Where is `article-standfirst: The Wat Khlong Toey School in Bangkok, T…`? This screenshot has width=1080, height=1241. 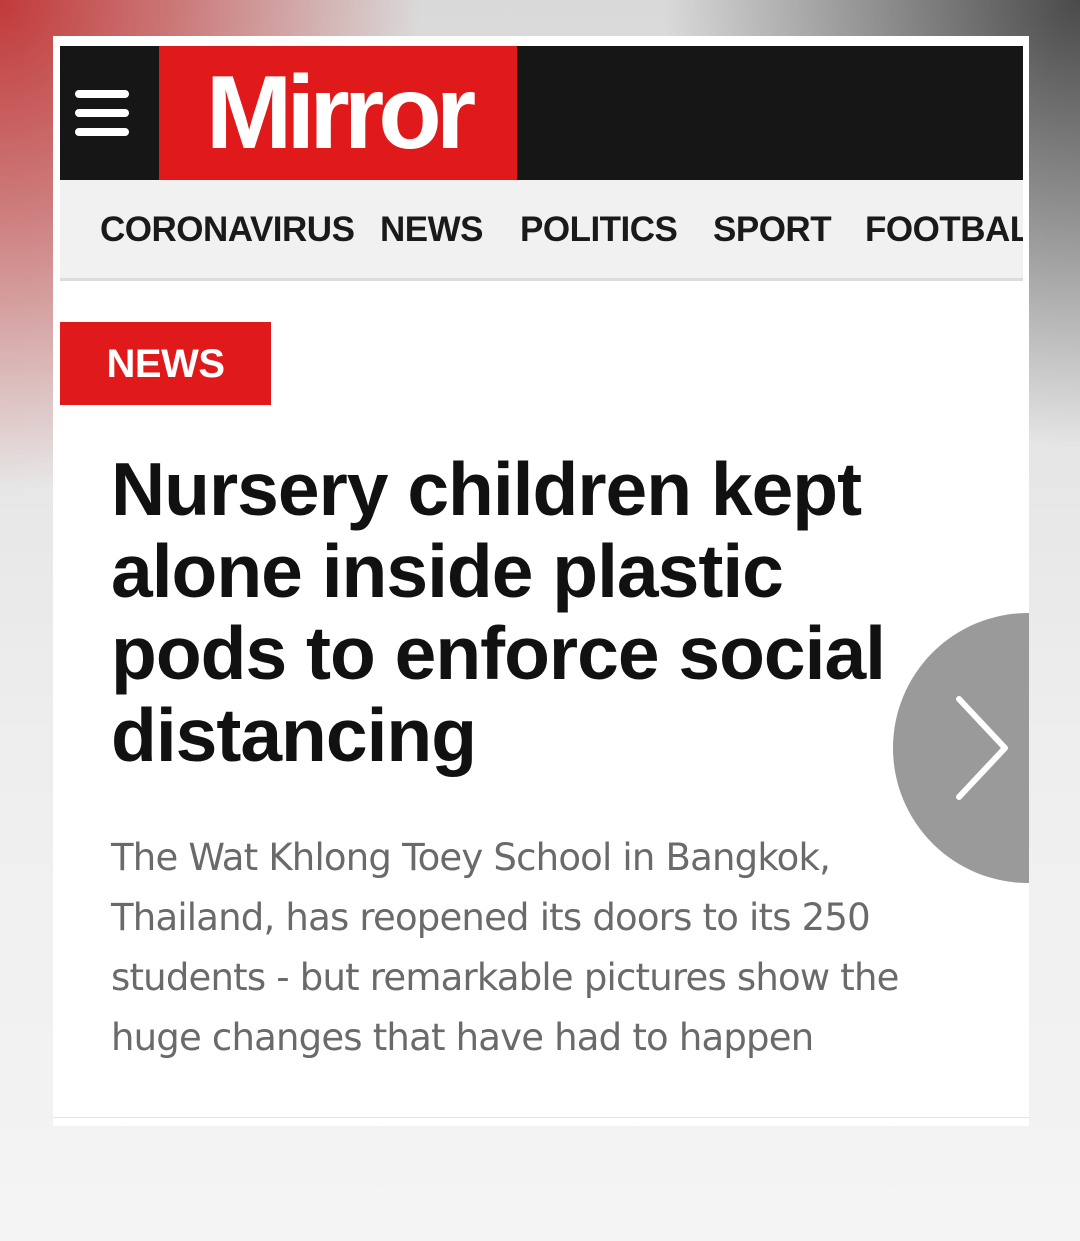 article-standfirst: The Wat Khlong Toey School in Bangkok, T… is located at coordinates (505, 947).